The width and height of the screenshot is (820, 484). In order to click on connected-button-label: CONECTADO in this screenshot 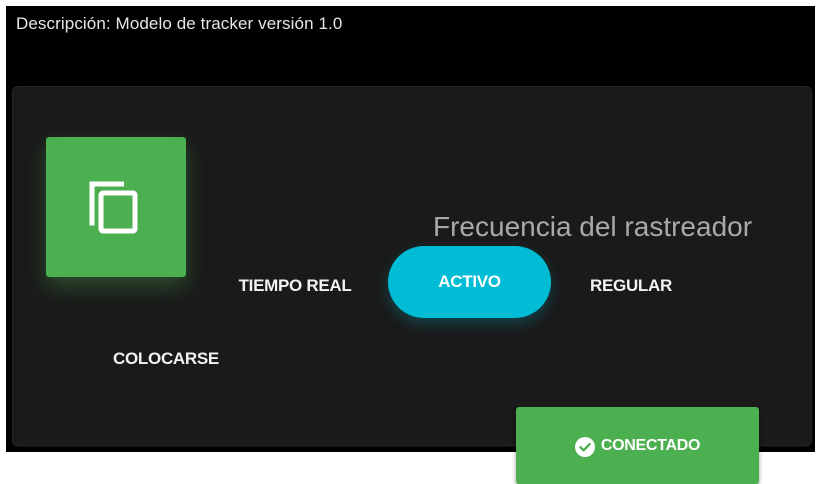, I will do `click(650, 445)`.